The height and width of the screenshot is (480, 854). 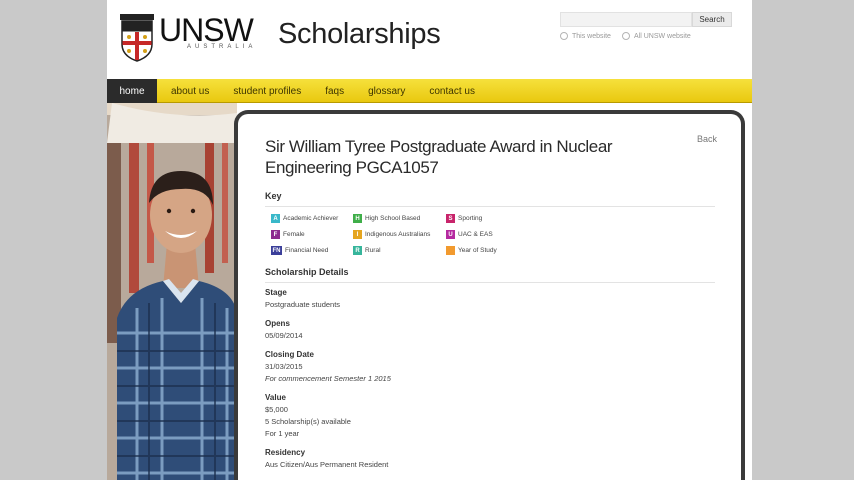 I want to click on badge-fn-icon: FN, so click(x=276, y=250).